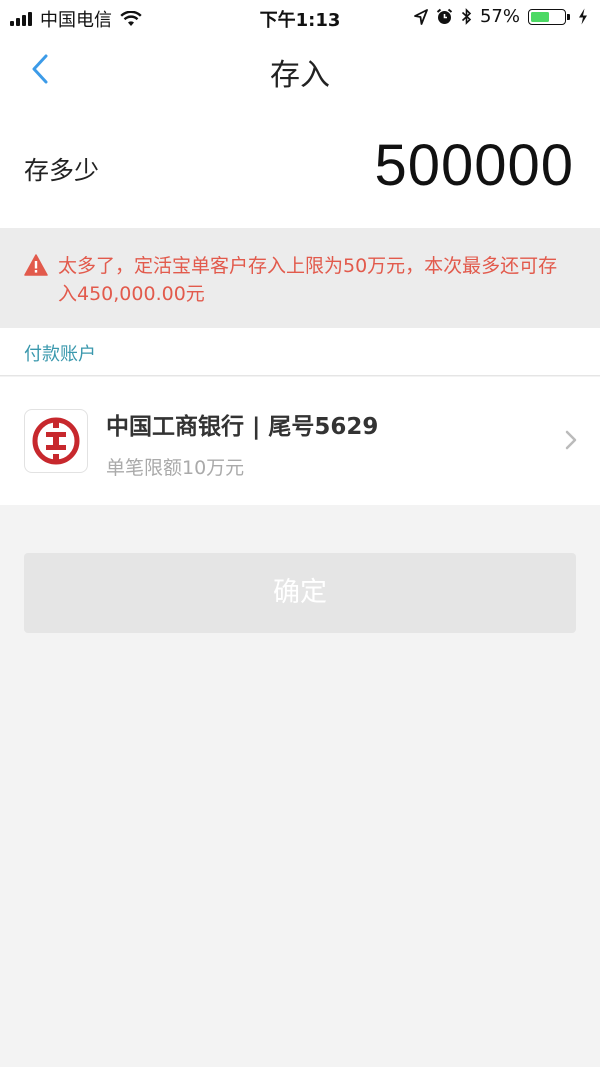  What do you see at coordinates (583, 16) in the screenshot?
I see `charging-icon` at bounding box center [583, 16].